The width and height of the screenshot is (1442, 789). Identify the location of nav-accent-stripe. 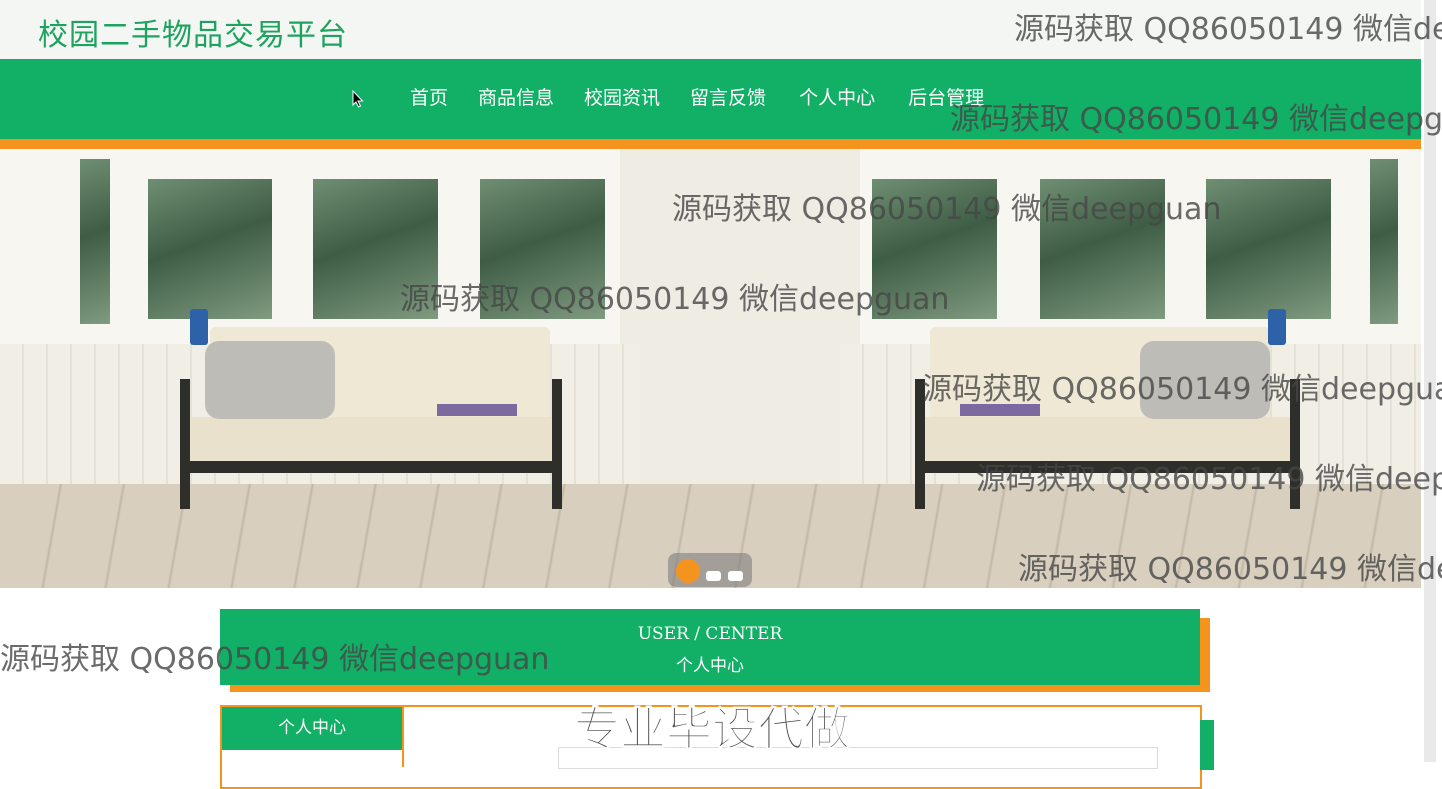
(710, 144).